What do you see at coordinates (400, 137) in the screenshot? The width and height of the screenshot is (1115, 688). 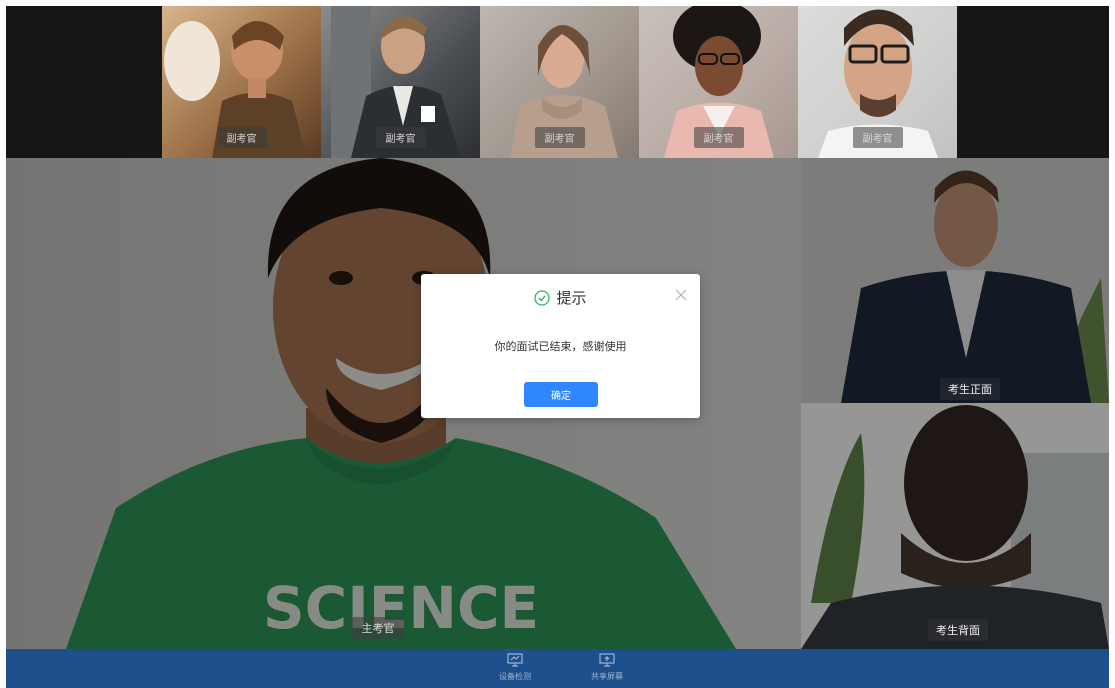 I see `examiner-label-2: 副考官` at bounding box center [400, 137].